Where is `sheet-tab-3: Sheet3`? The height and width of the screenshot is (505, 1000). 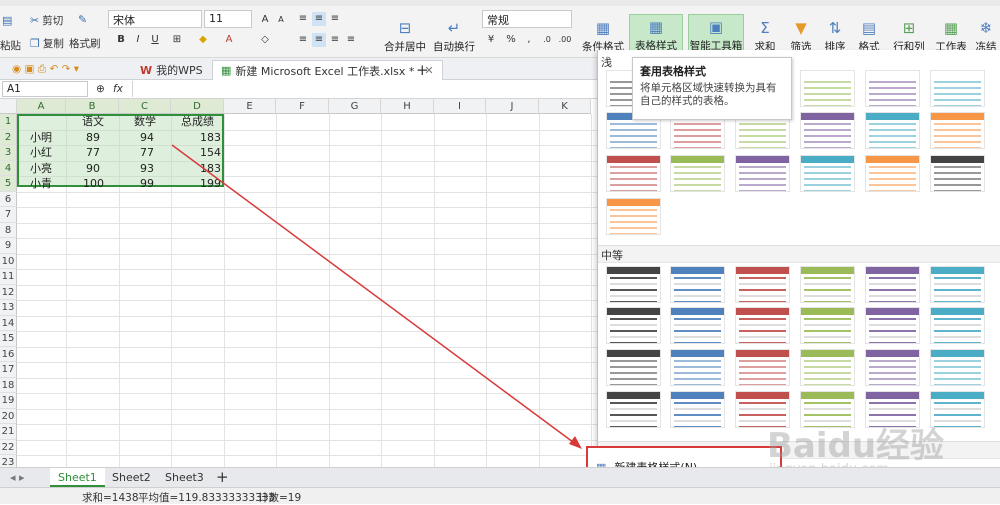 sheet-tab-3: Sheet3 is located at coordinates (184, 477).